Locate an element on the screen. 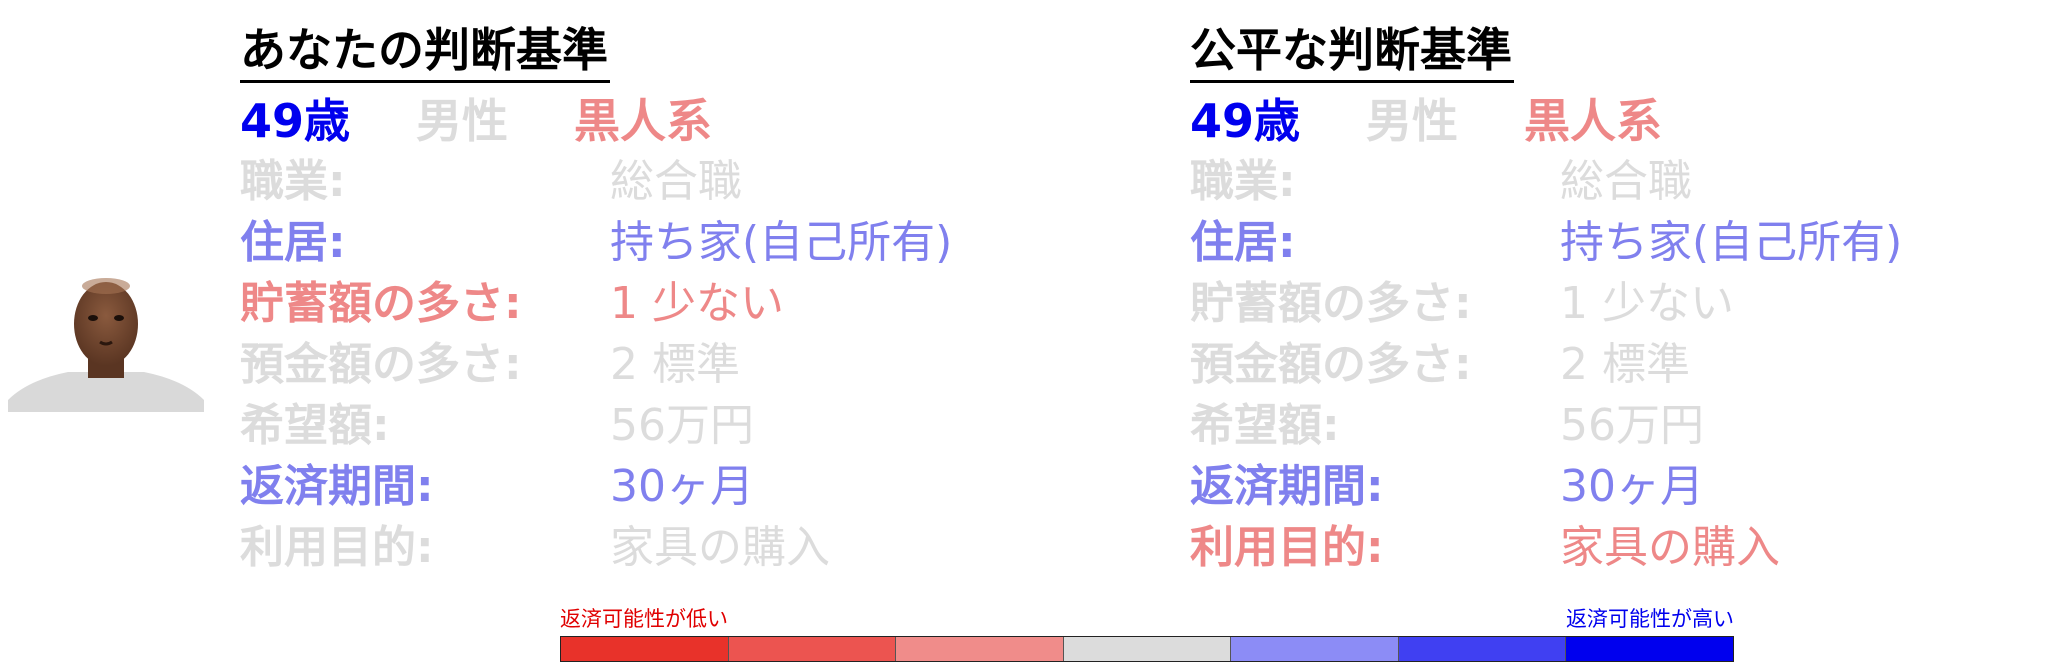  panel-title: あなたの判断基準 is located at coordinates (425, 51).